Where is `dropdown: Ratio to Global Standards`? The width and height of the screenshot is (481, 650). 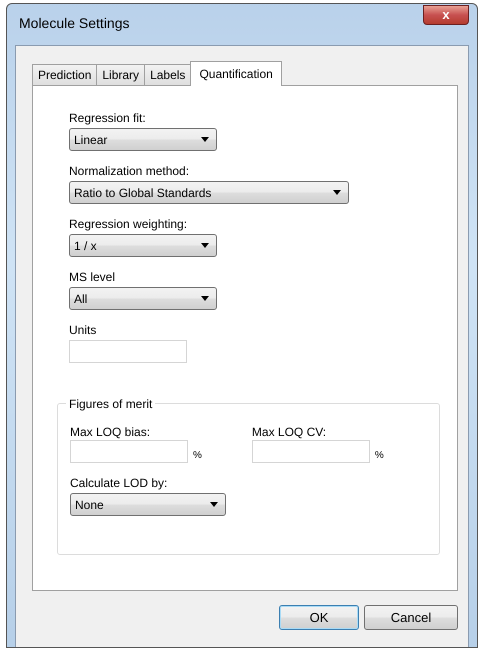
dropdown: Ratio to Global Standards is located at coordinates (209, 192).